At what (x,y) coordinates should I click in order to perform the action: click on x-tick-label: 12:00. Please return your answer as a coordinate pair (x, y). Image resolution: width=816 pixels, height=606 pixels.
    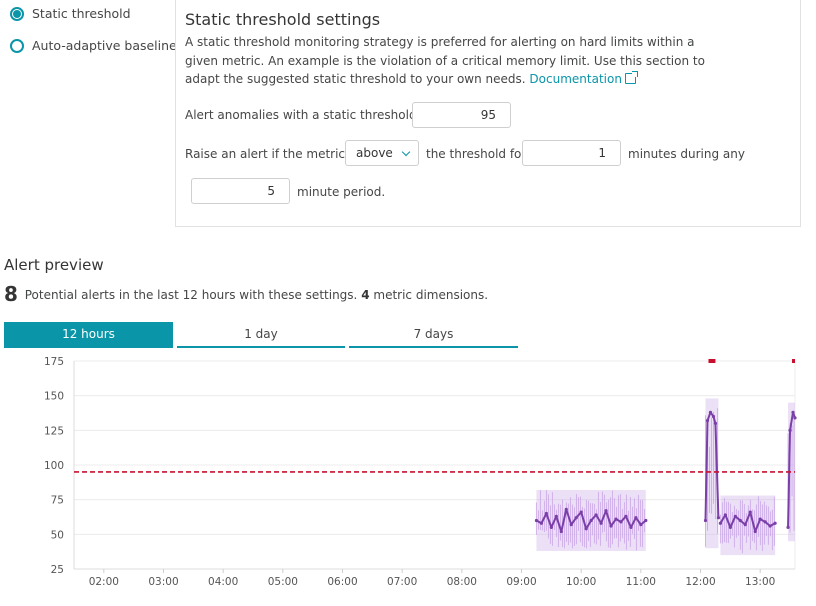
    Looking at the image, I should click on (700, 582).